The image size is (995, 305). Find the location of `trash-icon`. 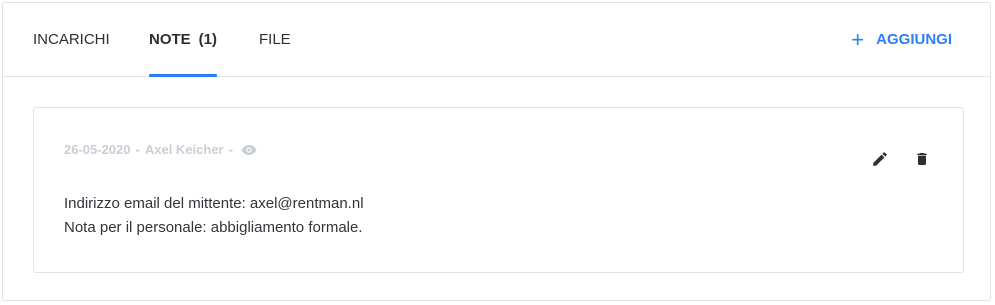

trash-icon is located at coordinates (922, 159).